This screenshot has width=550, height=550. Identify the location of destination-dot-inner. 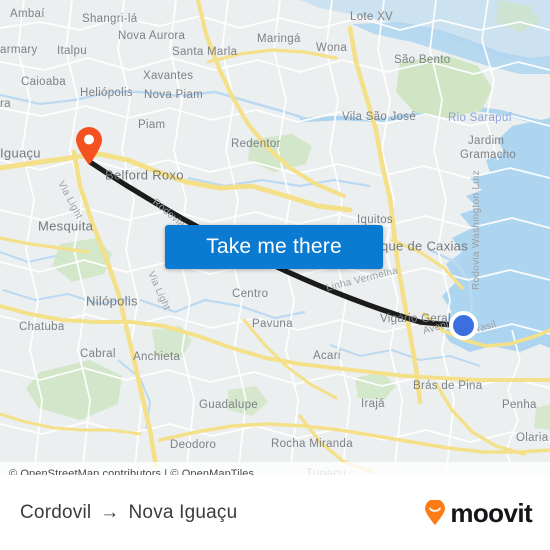
(463, 325).